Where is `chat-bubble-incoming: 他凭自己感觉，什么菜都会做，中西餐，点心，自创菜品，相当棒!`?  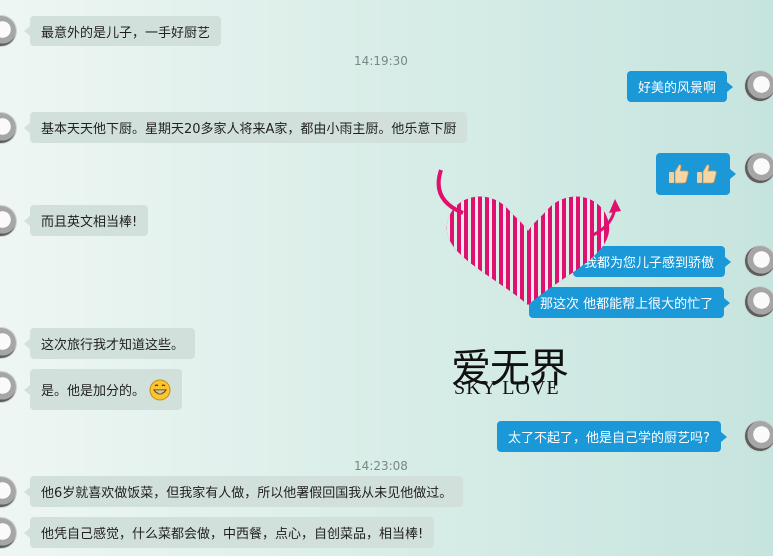 chat-bubble-incoming: 他凭自己感觉，什么菜都会做，中西餐，点心，自创菜品，相当棒! is located at coordinates (229, 532).